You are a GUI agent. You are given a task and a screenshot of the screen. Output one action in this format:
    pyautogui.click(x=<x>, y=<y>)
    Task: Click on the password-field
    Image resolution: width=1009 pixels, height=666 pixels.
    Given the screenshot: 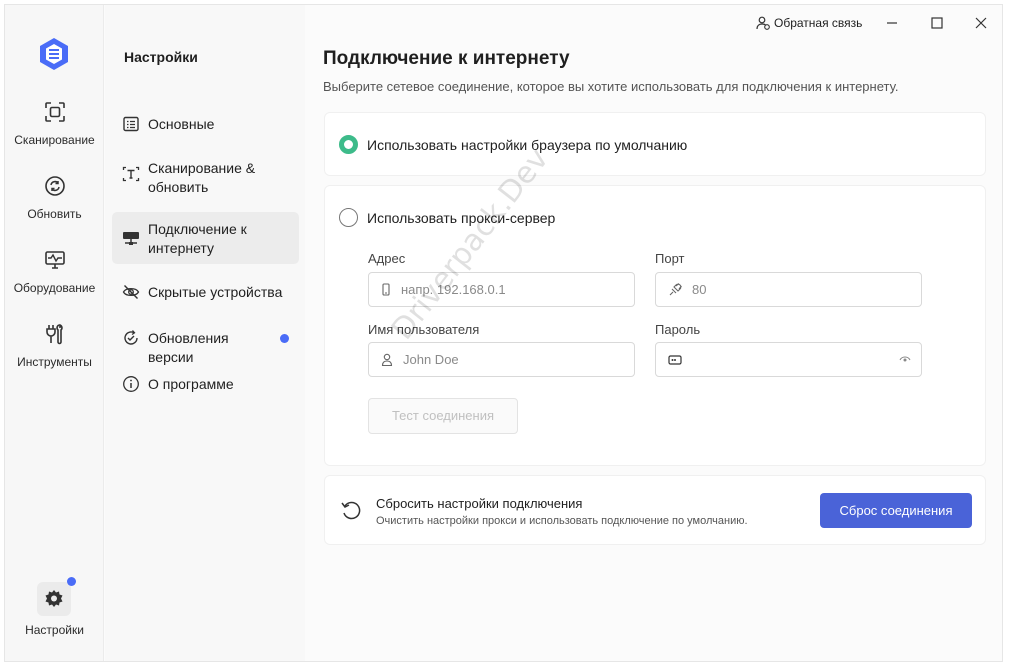 What is the action you would take?
    pyautogui.click(x=788, y=359)
    